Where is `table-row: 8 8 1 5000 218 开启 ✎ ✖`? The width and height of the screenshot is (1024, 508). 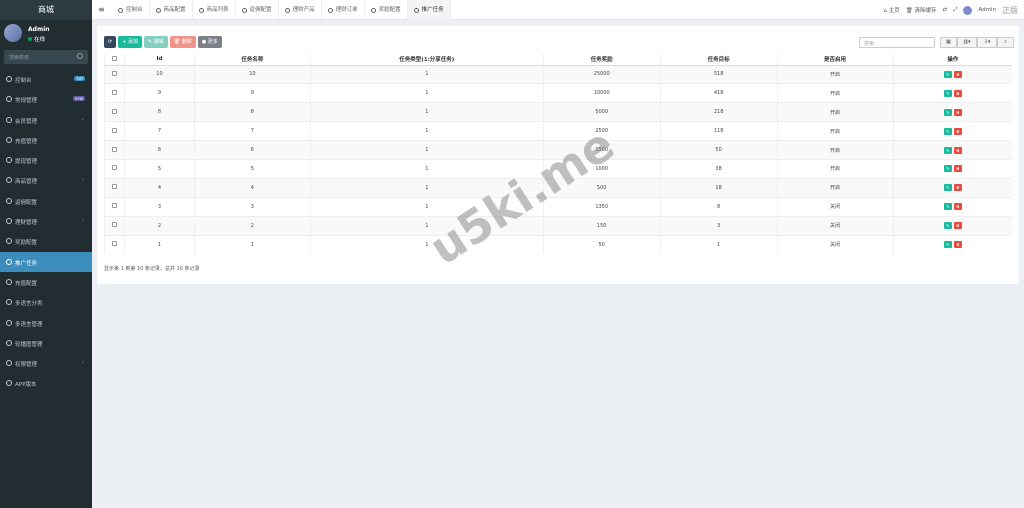 table-row: 8 8 1 5000 218 开启 ✎ ✖ is located at coordinates (558, 112).